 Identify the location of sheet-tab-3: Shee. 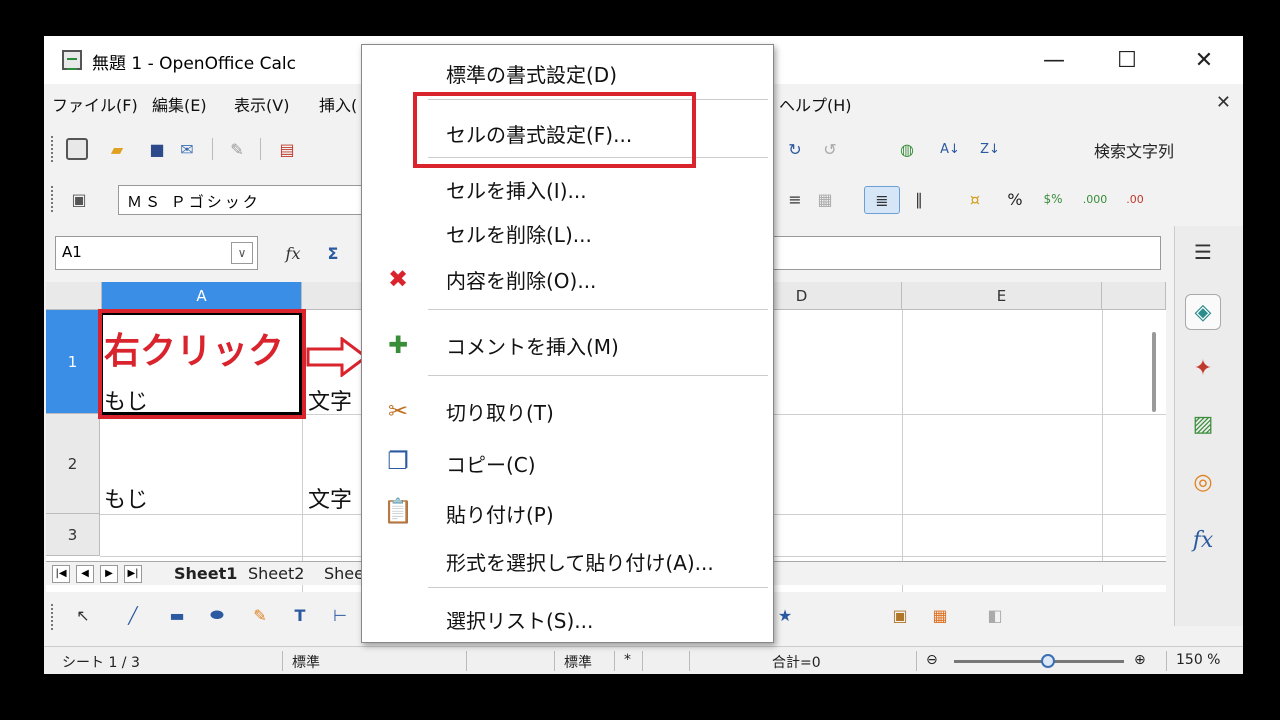
(344, 574).